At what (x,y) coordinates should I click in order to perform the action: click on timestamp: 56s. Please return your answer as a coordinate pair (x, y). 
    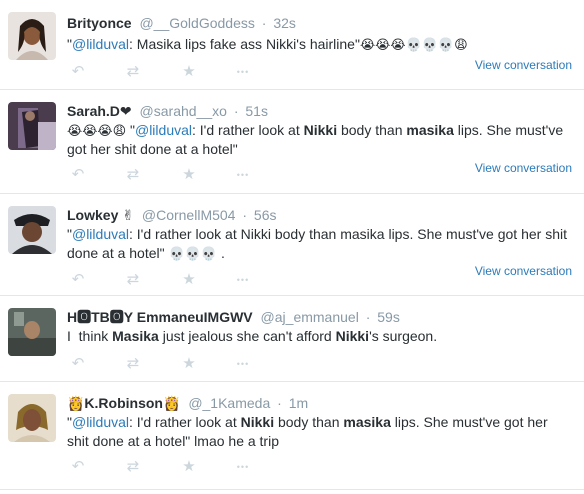
    Looking at the image, I should click on (265, 215).